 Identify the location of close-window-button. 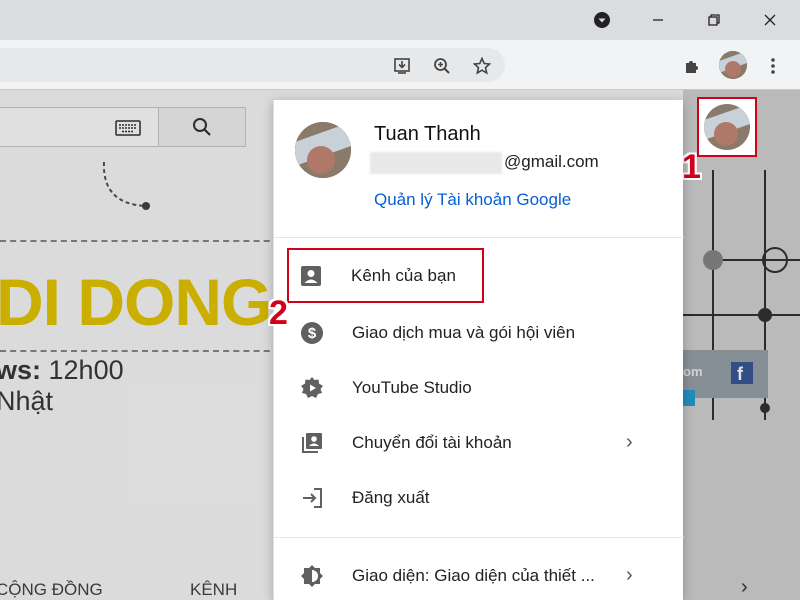
(770, 20).